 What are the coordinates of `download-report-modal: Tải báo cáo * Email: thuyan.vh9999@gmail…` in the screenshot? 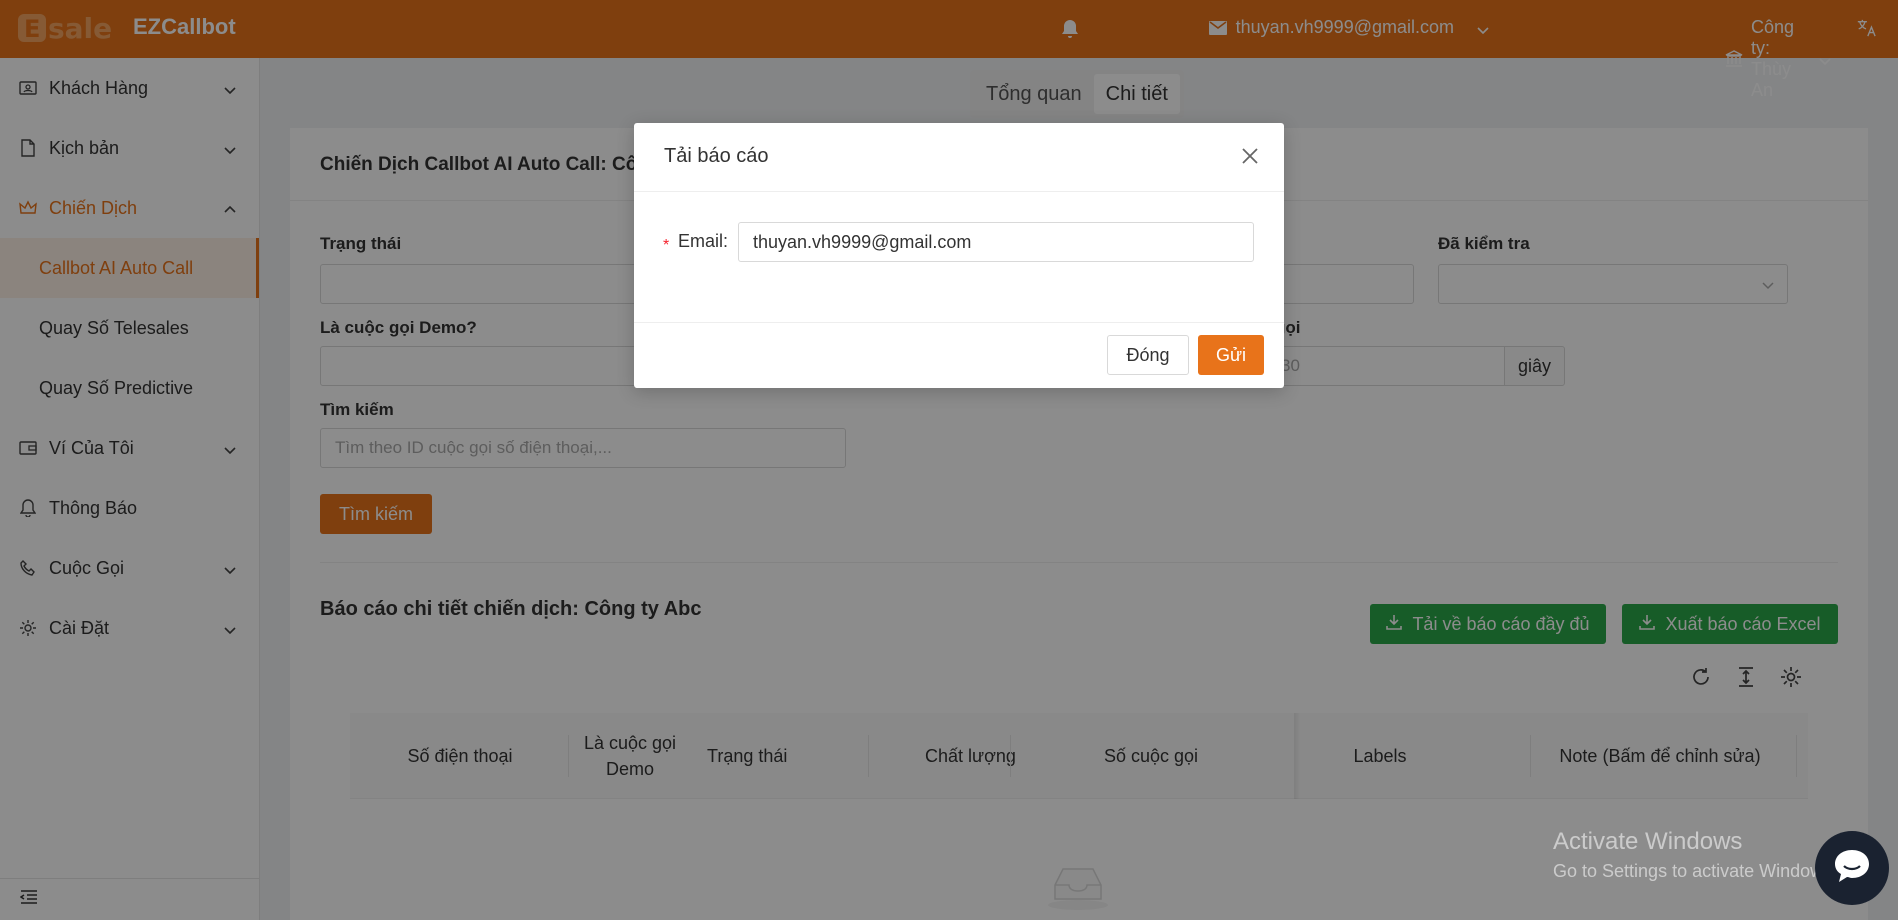 It's located at (959, 255).